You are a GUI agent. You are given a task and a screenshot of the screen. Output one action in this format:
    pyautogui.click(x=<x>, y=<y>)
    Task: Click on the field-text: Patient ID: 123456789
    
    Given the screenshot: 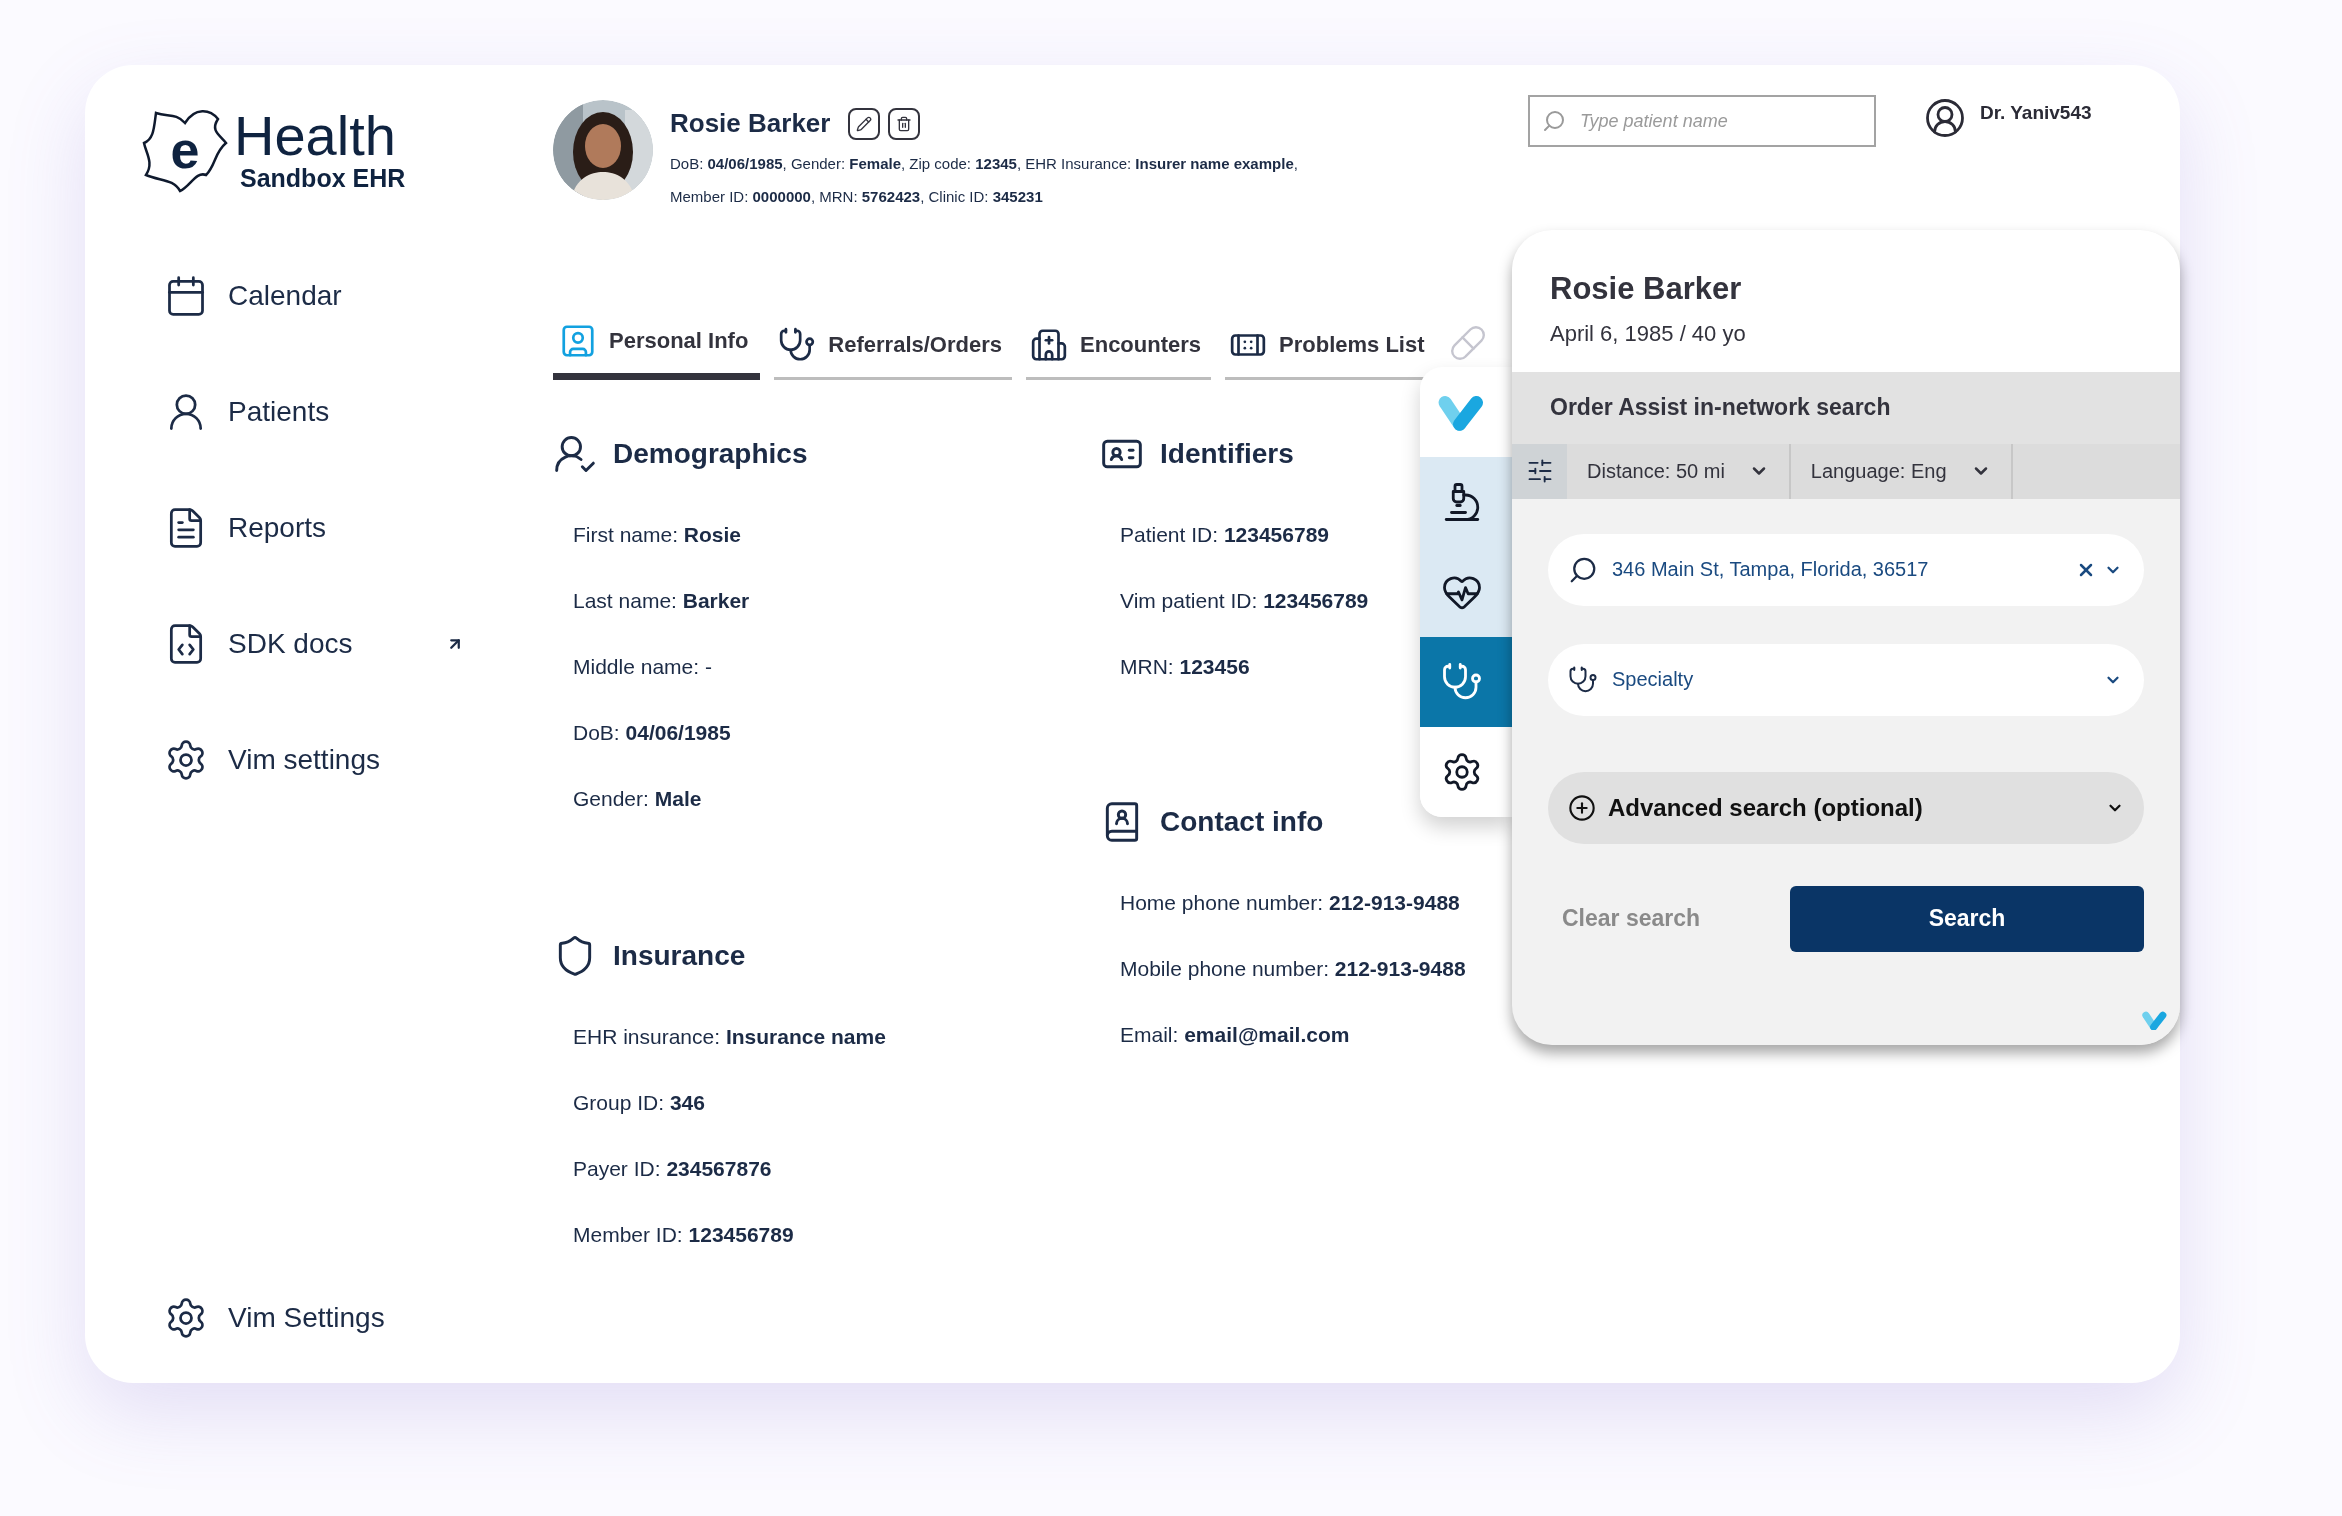 What is the action you would take?
    pyautogui.click(x=1225, y=535)
    